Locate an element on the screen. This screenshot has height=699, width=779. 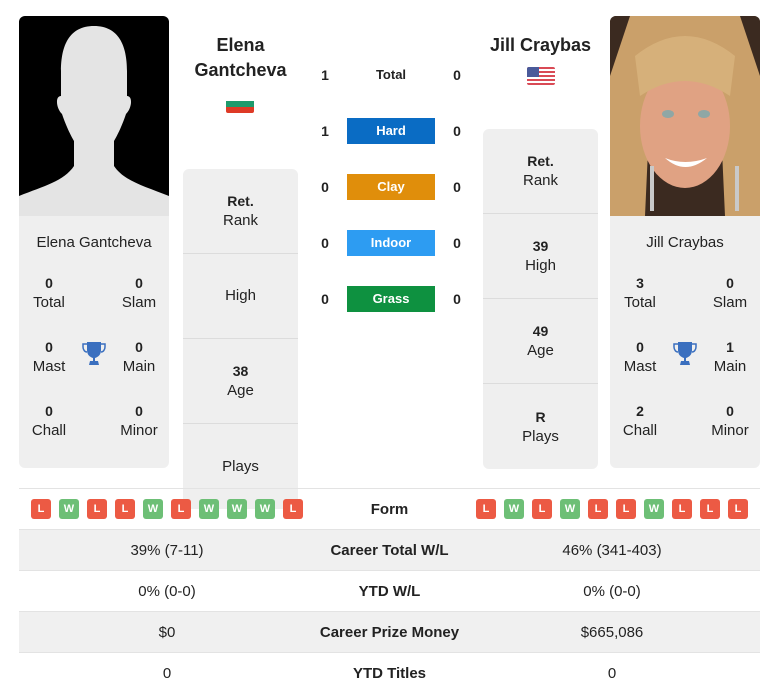
player2-form: LWLWLLWLLL is located at coordinates (612, 509).